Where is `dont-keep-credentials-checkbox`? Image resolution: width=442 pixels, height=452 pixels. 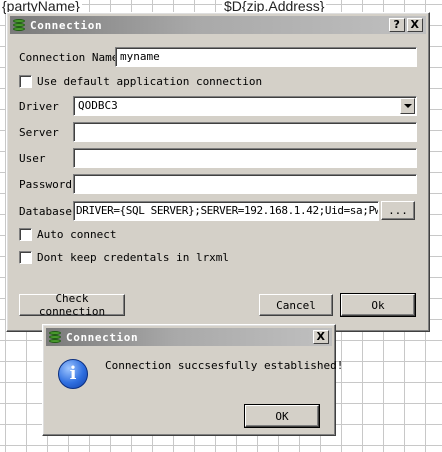
dont-keep-credentials-checkbox is located at coordinates (25, 257).